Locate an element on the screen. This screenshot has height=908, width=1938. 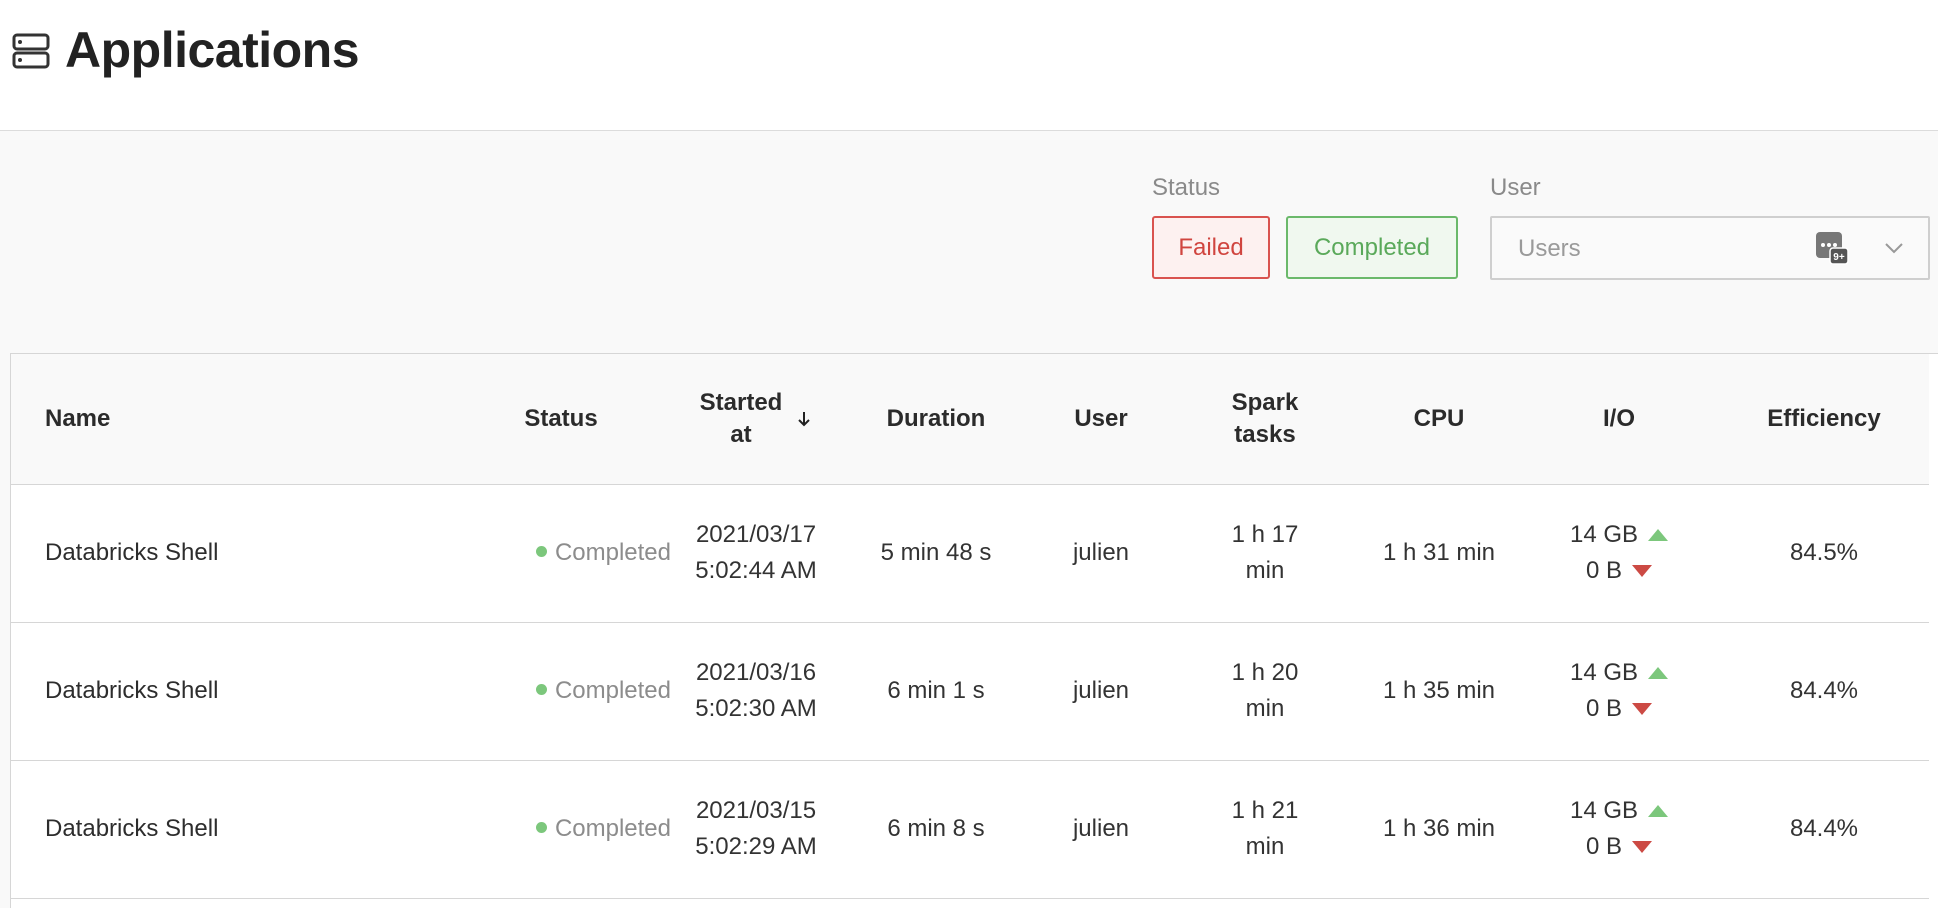
column-header-status: Status is located at coordinates (561, 419).